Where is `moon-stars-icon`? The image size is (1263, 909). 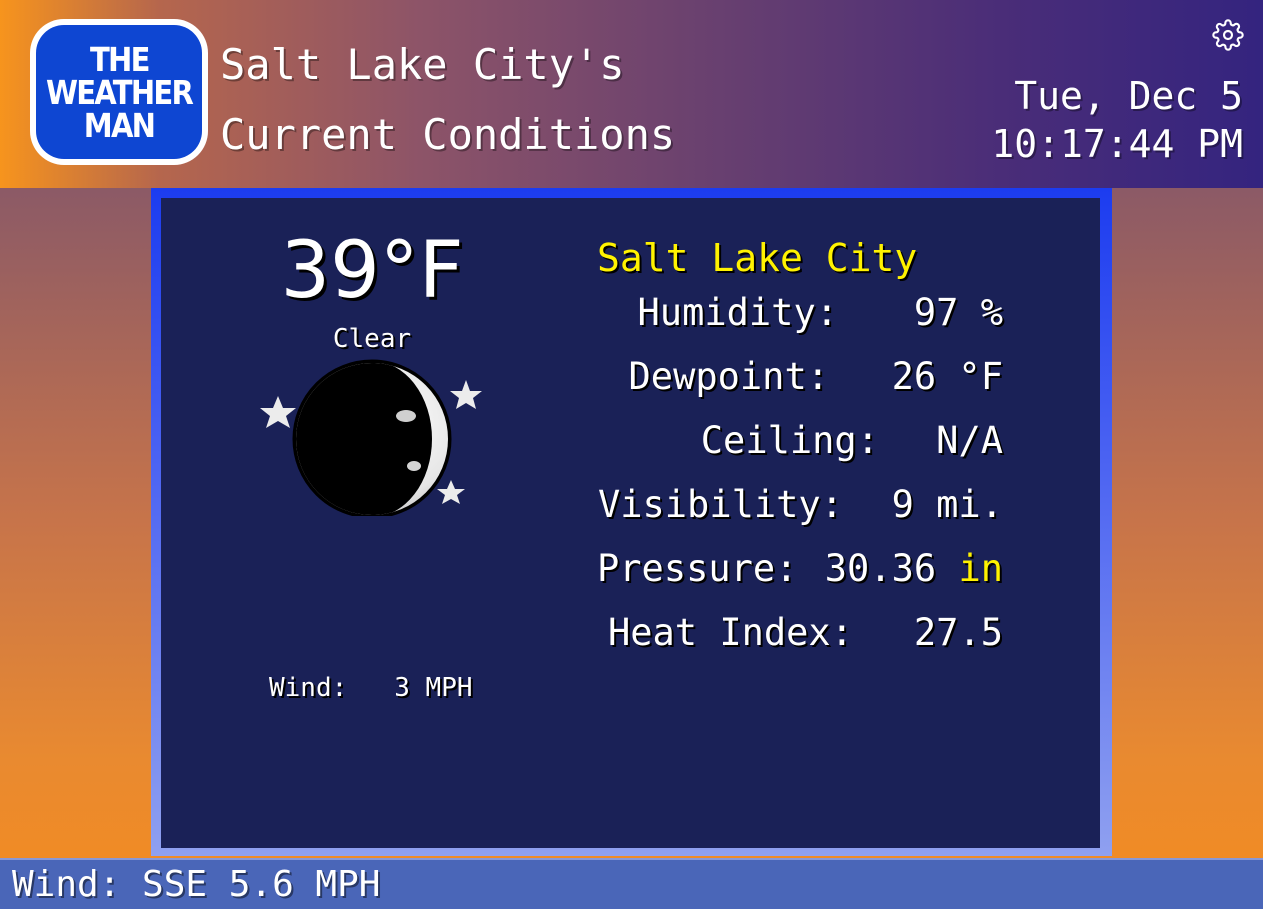 moon-stars-icon is located at coordinates (376, 437).